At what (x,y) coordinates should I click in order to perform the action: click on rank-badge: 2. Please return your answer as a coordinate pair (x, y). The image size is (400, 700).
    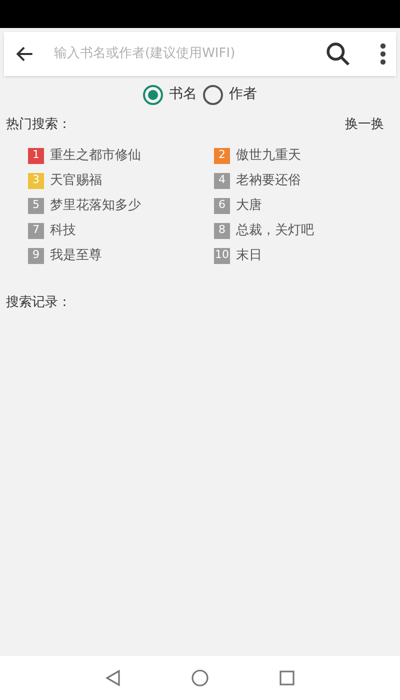
    Looking at the image, I should click on (222, 156).